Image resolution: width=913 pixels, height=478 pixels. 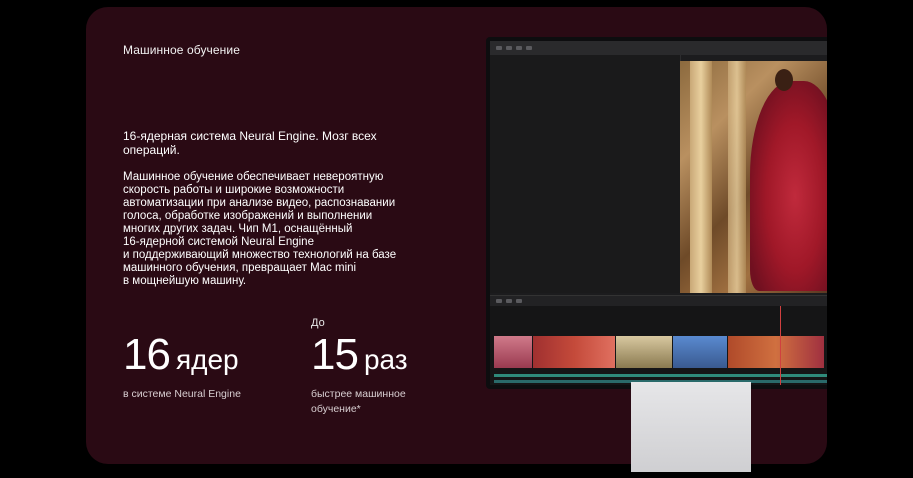 I want to click on media-browser-pane, so click(x=585, y=174).